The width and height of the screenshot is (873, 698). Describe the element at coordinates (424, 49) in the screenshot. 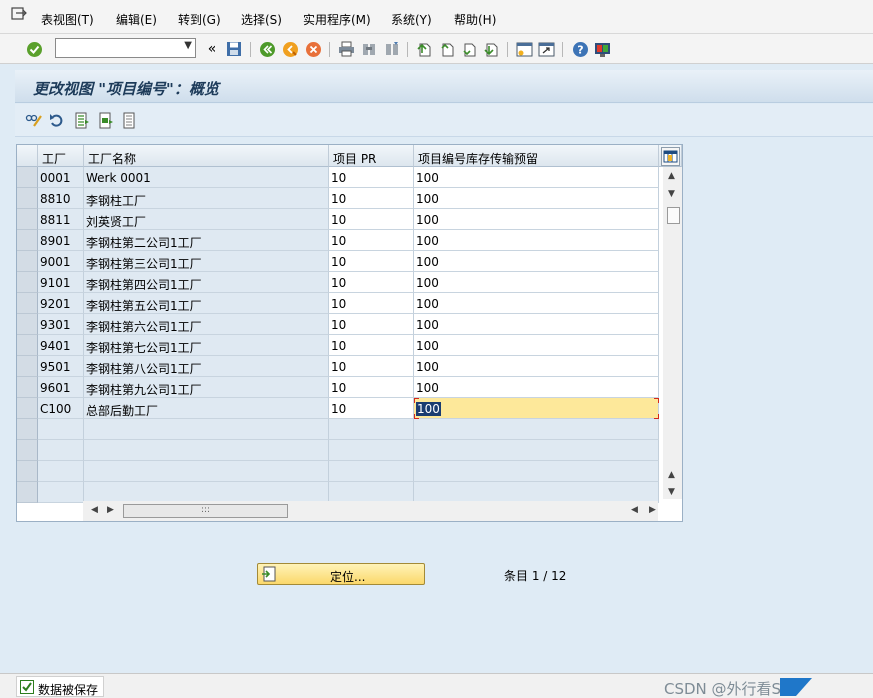

I see `first-page-icon` at that location.